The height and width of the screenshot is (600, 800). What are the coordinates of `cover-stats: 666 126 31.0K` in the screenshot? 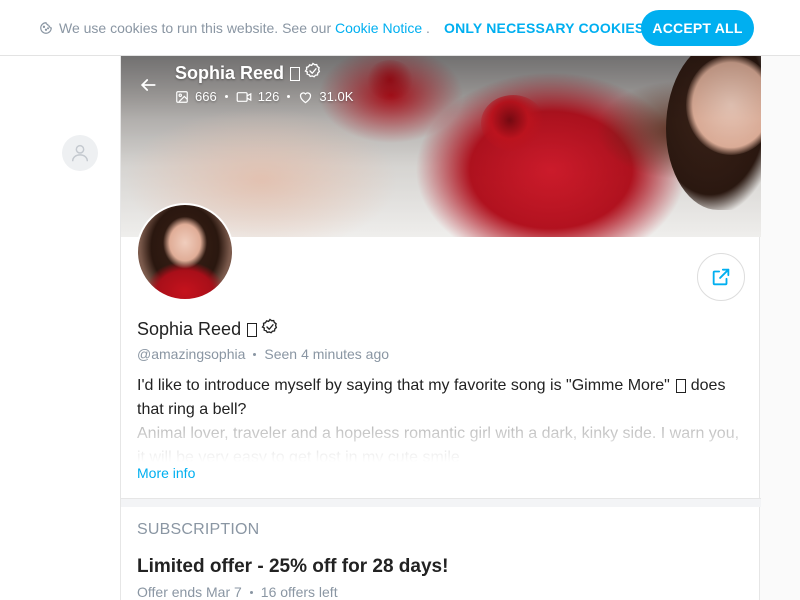 It's located at (264, 96).